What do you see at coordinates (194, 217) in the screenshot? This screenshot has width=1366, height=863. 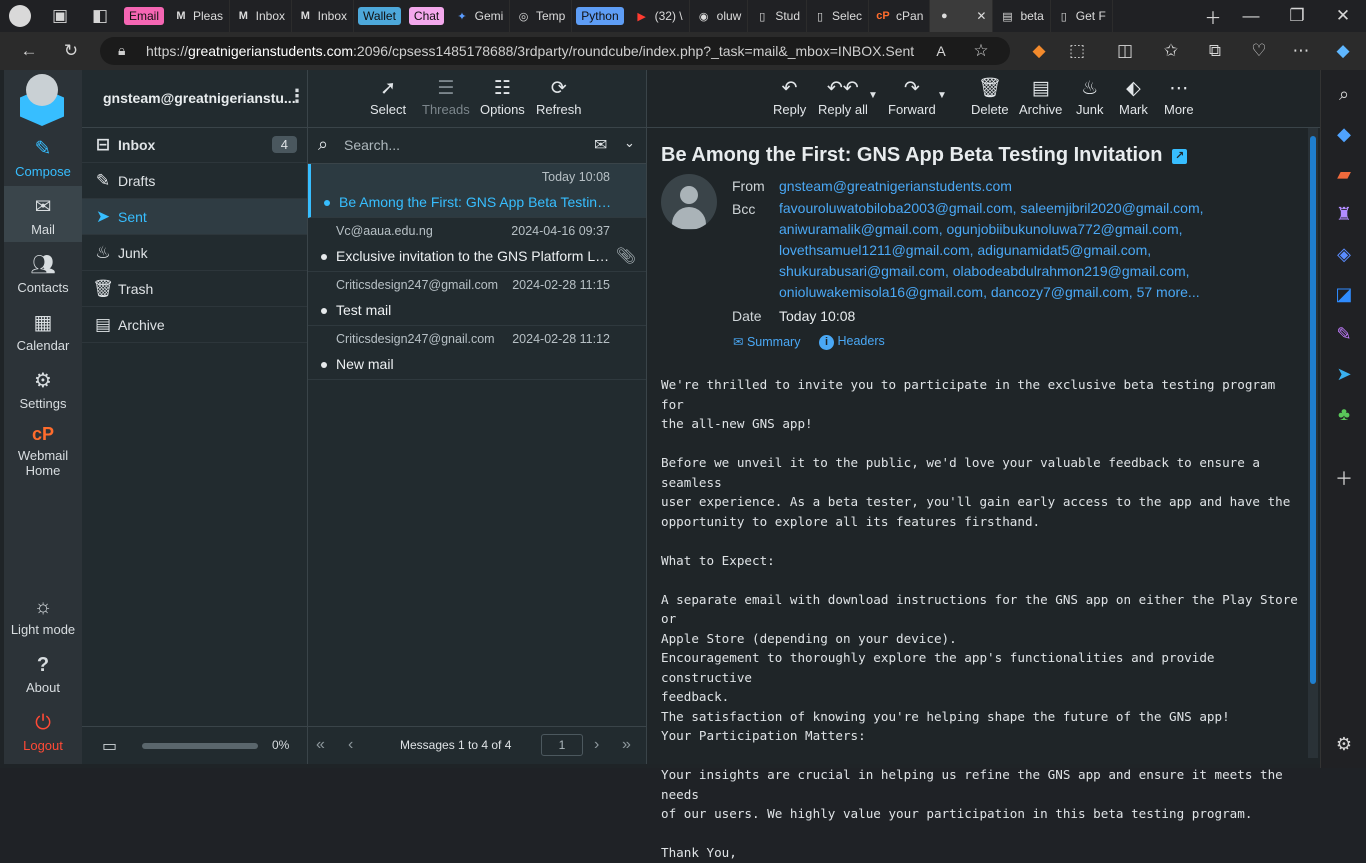 I see `folder-sent: ➤ Sent` at bounding box center [194, 217].